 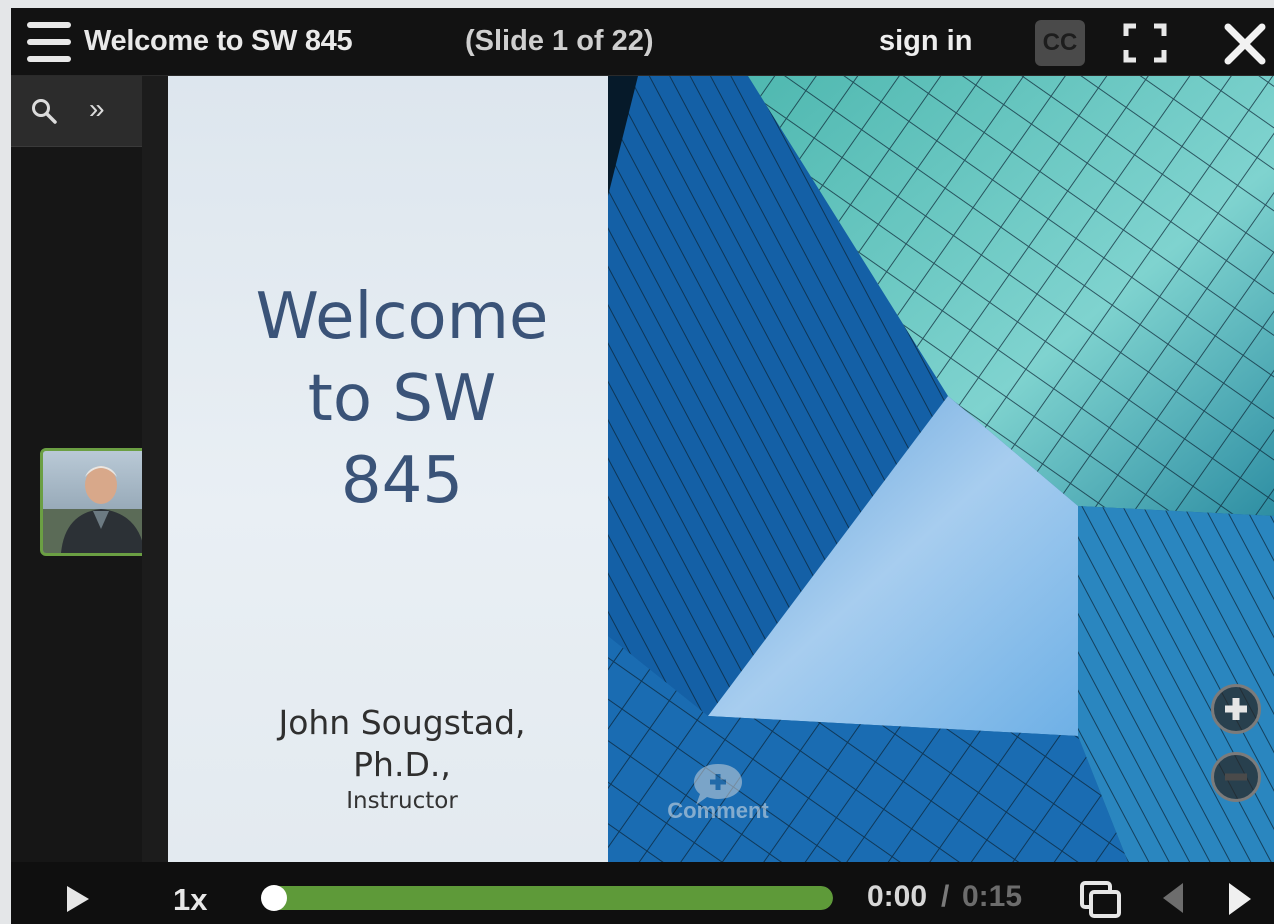 What do you see at coordinates (402, 722) in the screenshot?
I see `author-name-line: John Sougstad,` at bounding box center [402, 722].